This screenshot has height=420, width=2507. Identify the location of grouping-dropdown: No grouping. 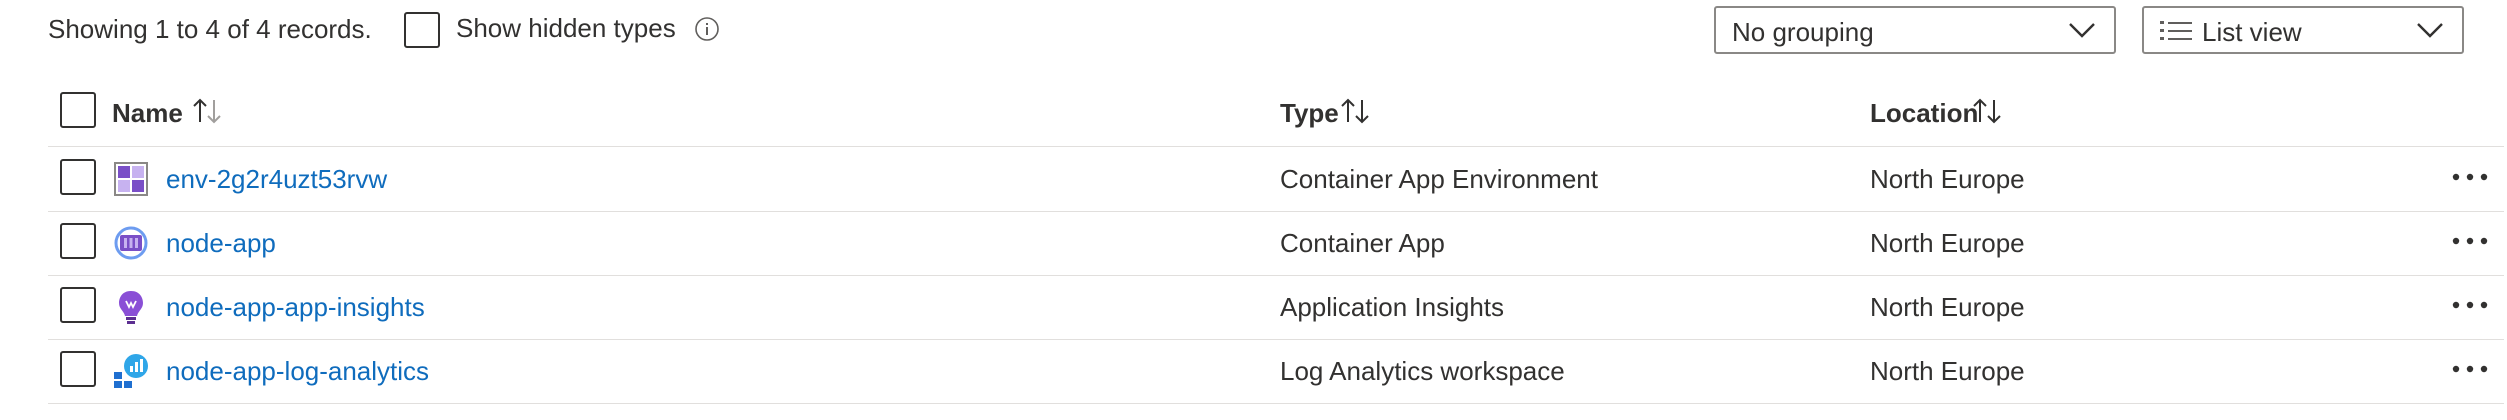
(1915, 30).